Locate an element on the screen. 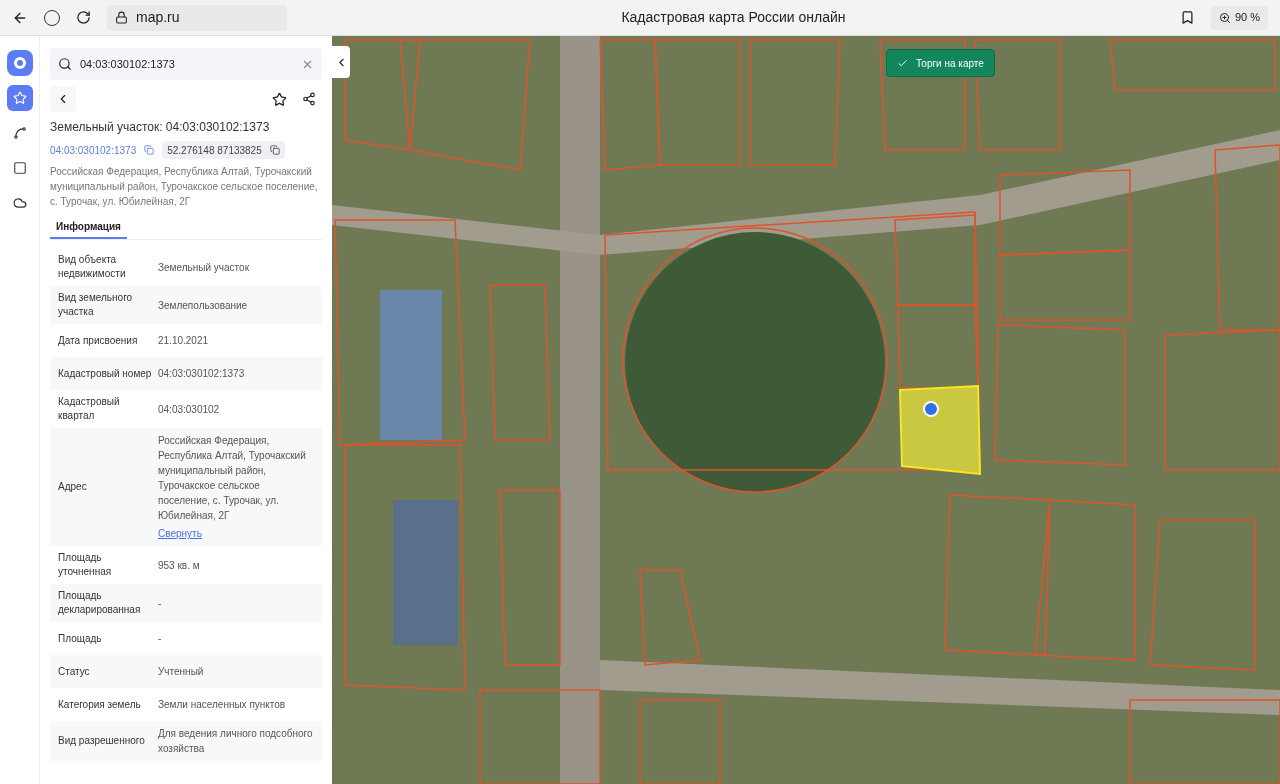 The image size is (1280, 784). collapse-panel-button is located at coordinates (341, 62).